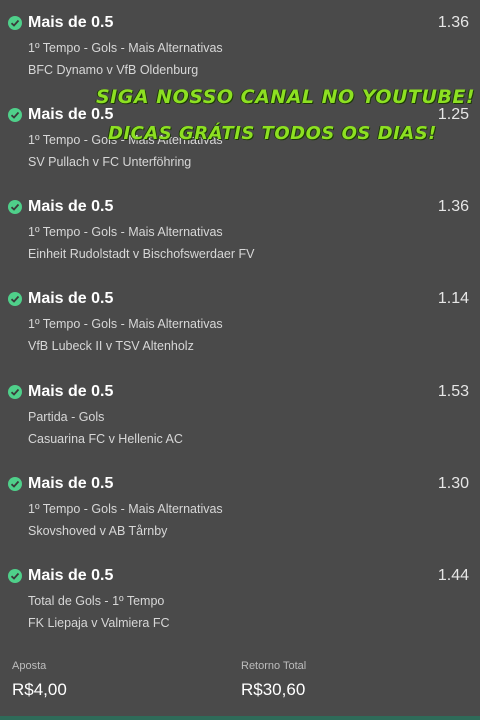 Image resolution: width=480 pixels, height=720 pixels. What do you see at coordinates (141, 254) in the screenshot?
I see `match-name: Einheit Rudolstadt v Bischofswerdaer FV` at bounding box center [141, 254].